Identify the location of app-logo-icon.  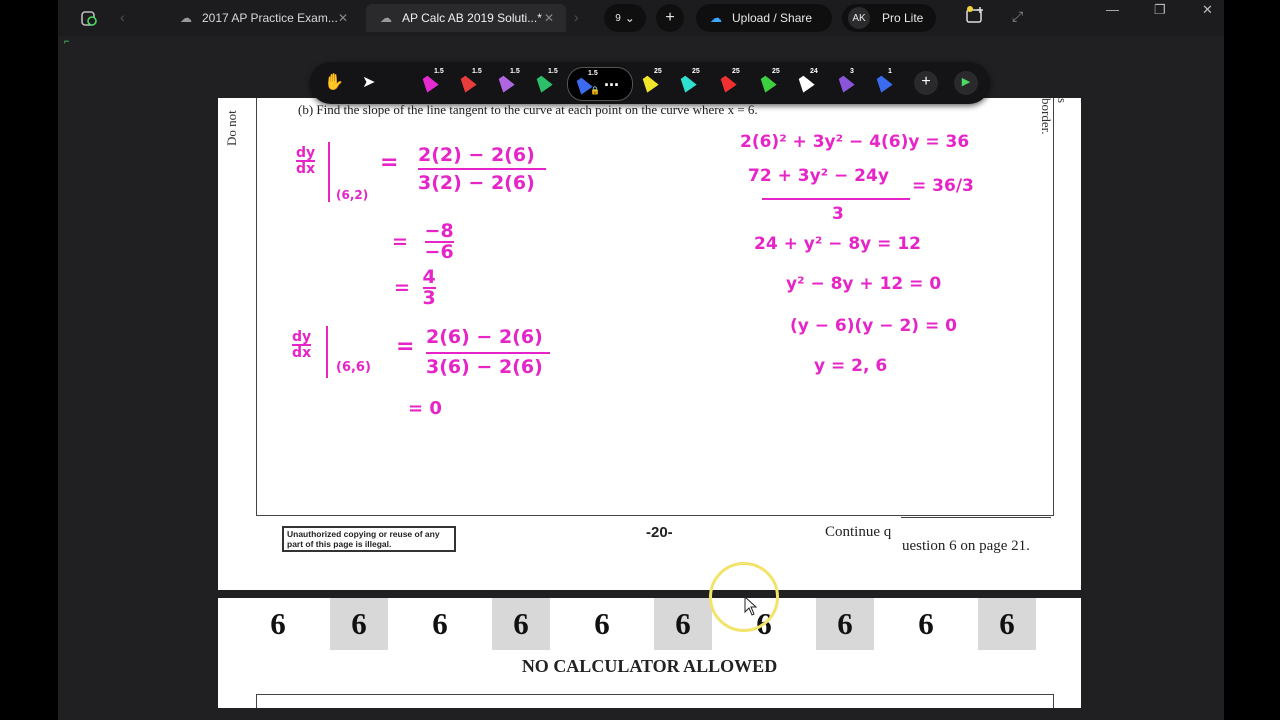
(89, 19).